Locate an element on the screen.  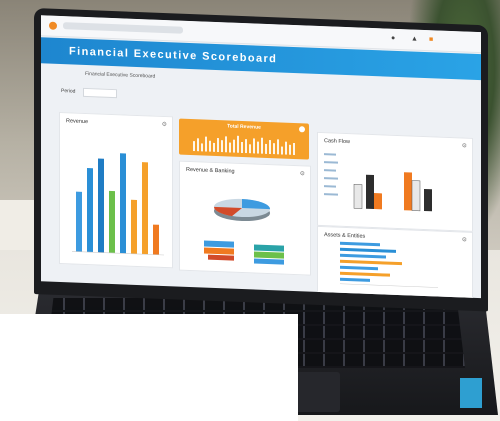
assets-hbar-chart is located at coordinates (389, 264).